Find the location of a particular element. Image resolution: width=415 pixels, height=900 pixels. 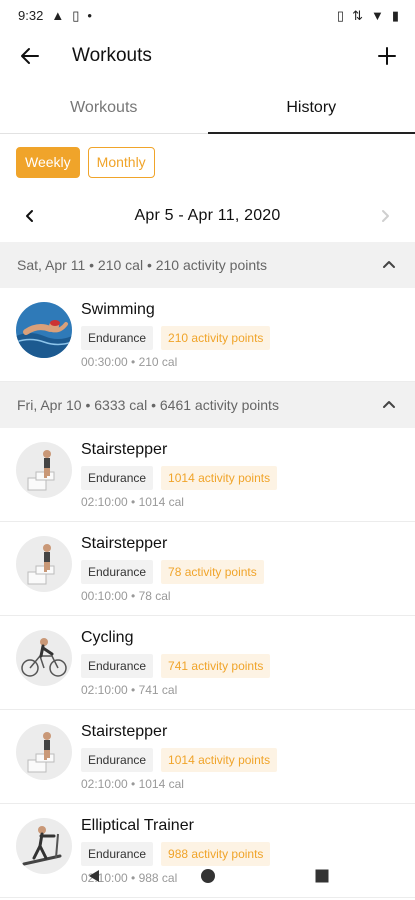

workout-name: Swimming is located at coordinates (118, 309).